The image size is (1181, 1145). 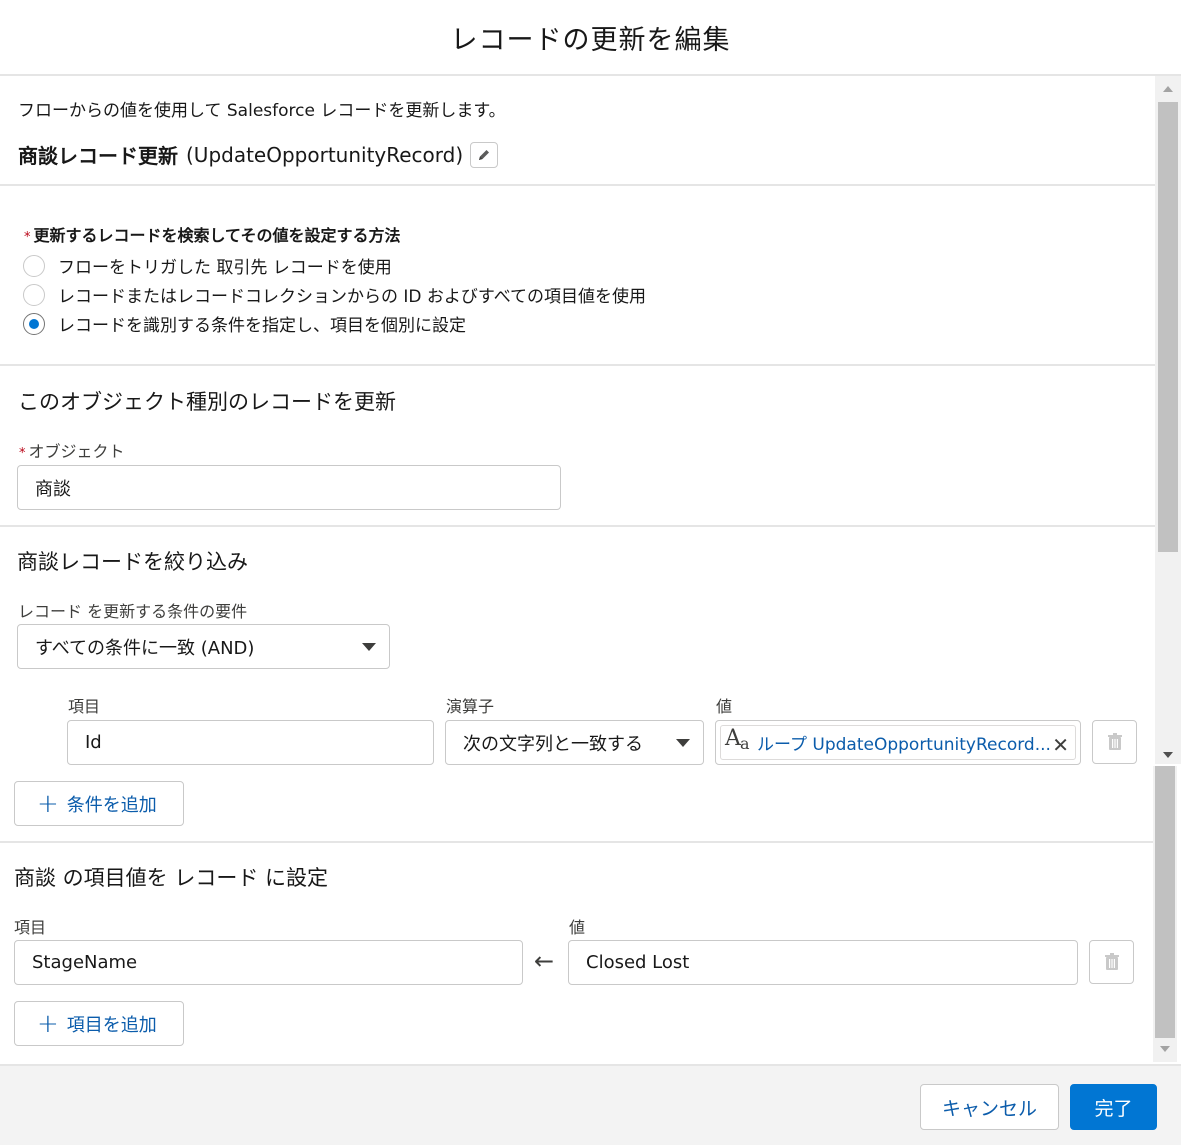 What do you see at coordinates (30, 927) in the screenshot?
I see `assign-field-header: 項目` at bounding box center [30, 927].